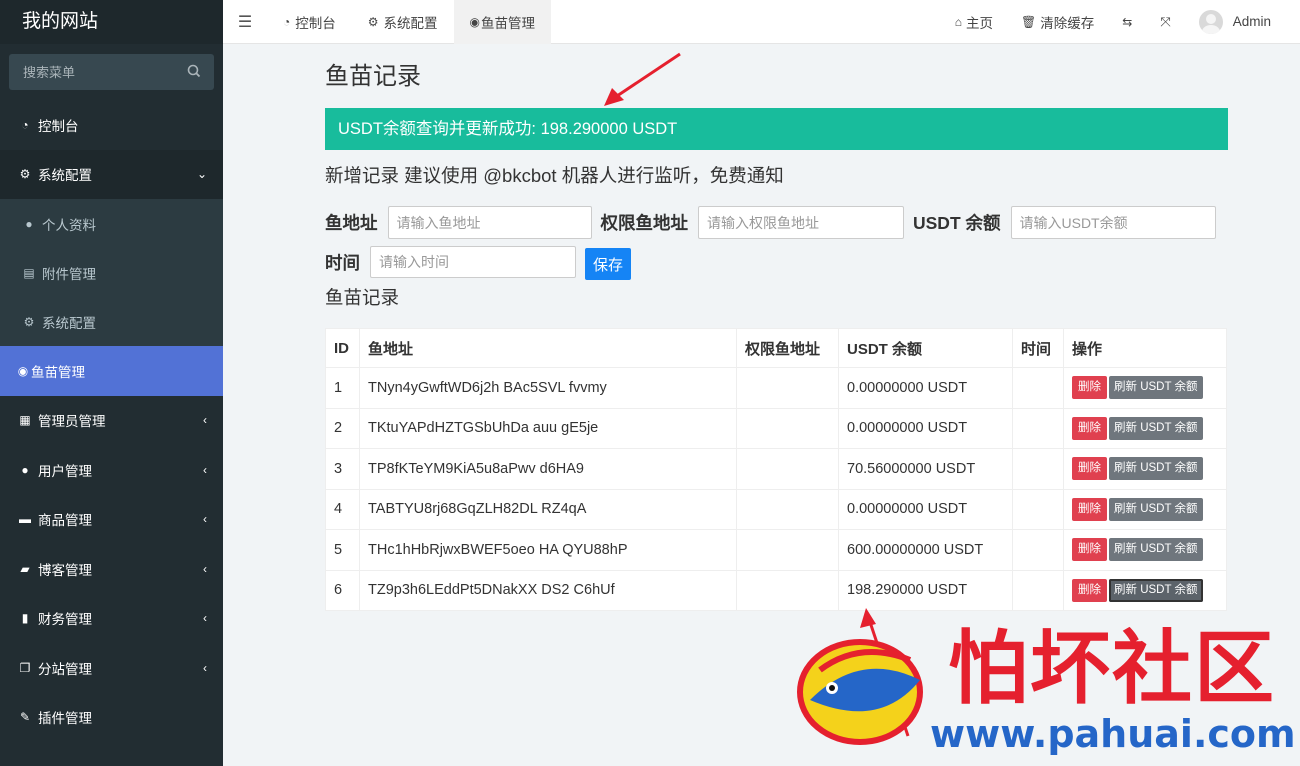  Describe the element at coordinates (25, 667) in the screenshot. I see `clone-icon: ❐` at that location.